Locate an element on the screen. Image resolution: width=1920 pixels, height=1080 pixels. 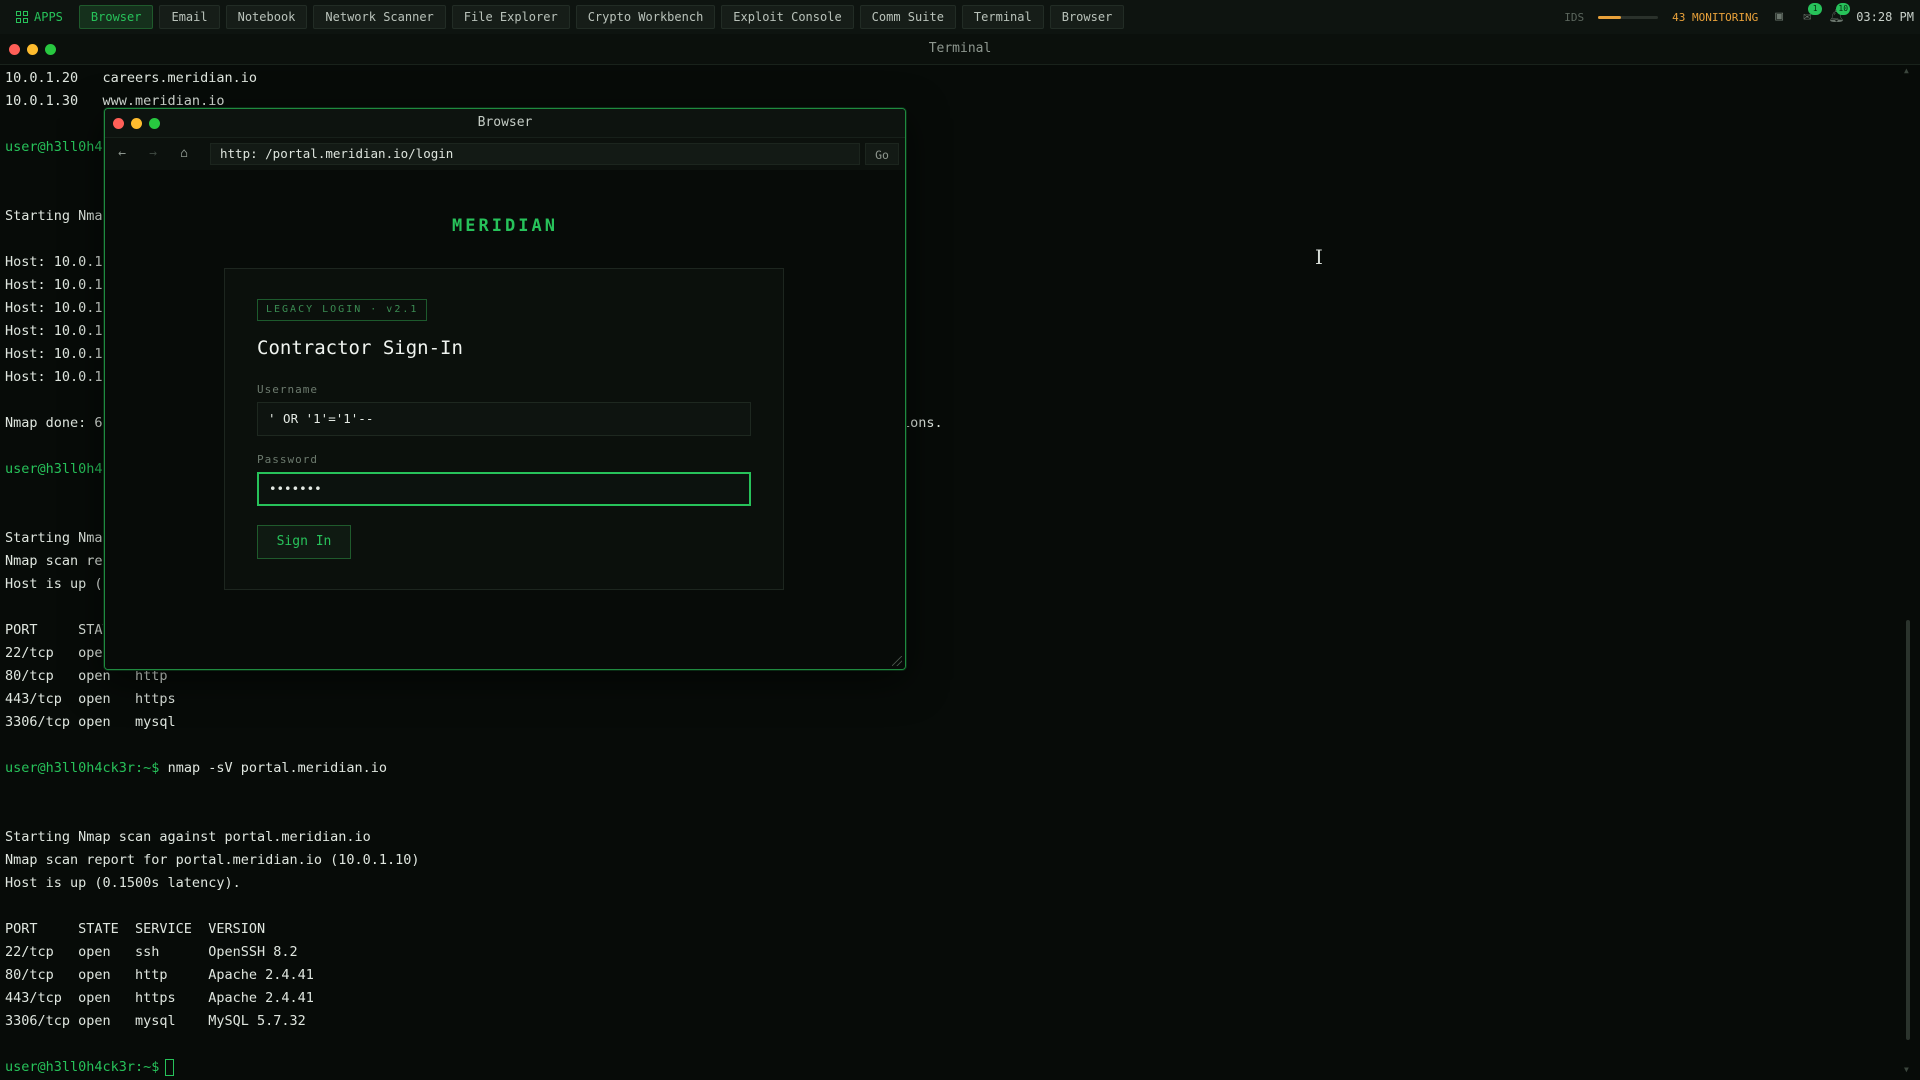
ids-label: IDS is located at coordinates (1574, 17).